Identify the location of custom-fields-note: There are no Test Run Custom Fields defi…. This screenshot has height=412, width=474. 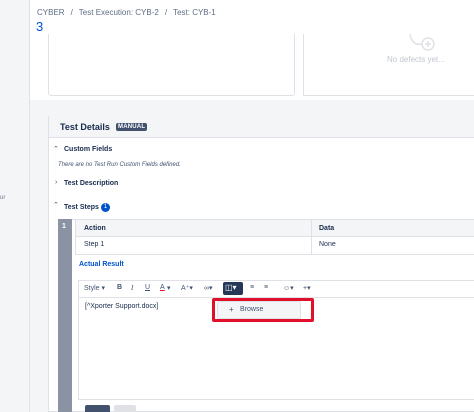
(119, 165).